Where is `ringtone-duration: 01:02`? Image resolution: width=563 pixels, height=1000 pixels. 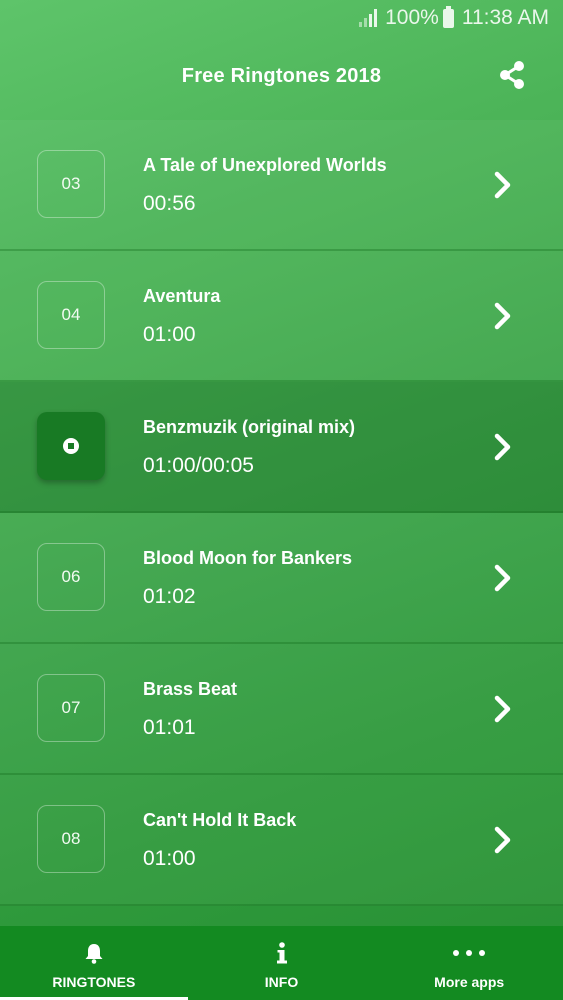 ringtone-duration: 01:02 is located at coordinates (169, 596).